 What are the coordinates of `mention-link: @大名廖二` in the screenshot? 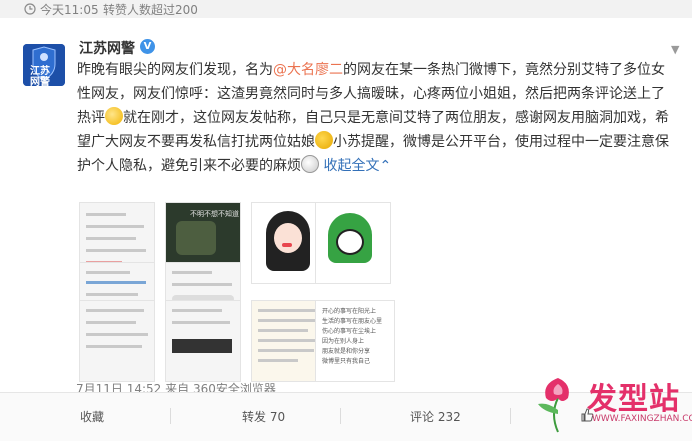 It's located at (308, 70).